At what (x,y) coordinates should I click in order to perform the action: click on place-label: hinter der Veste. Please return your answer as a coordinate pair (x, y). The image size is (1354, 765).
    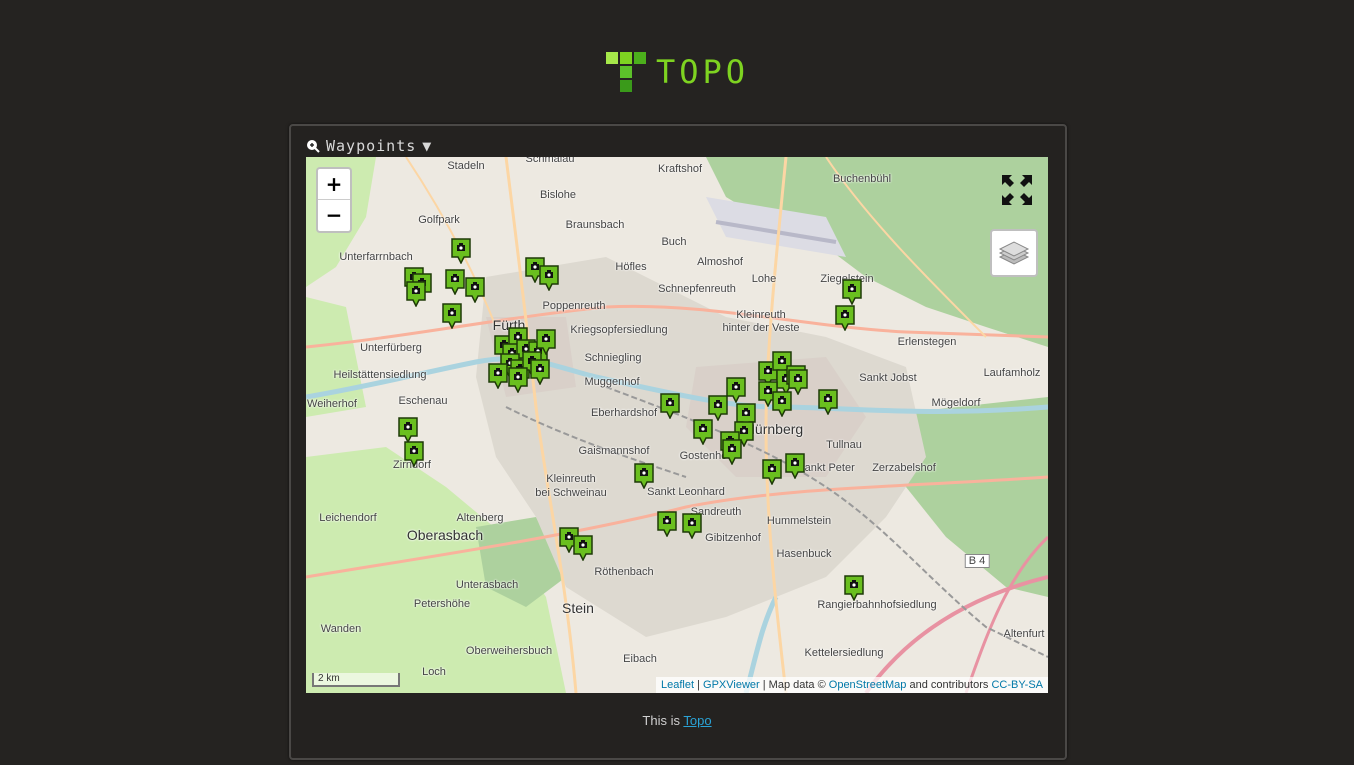
    Looking at the image, I should click on (761, 328).